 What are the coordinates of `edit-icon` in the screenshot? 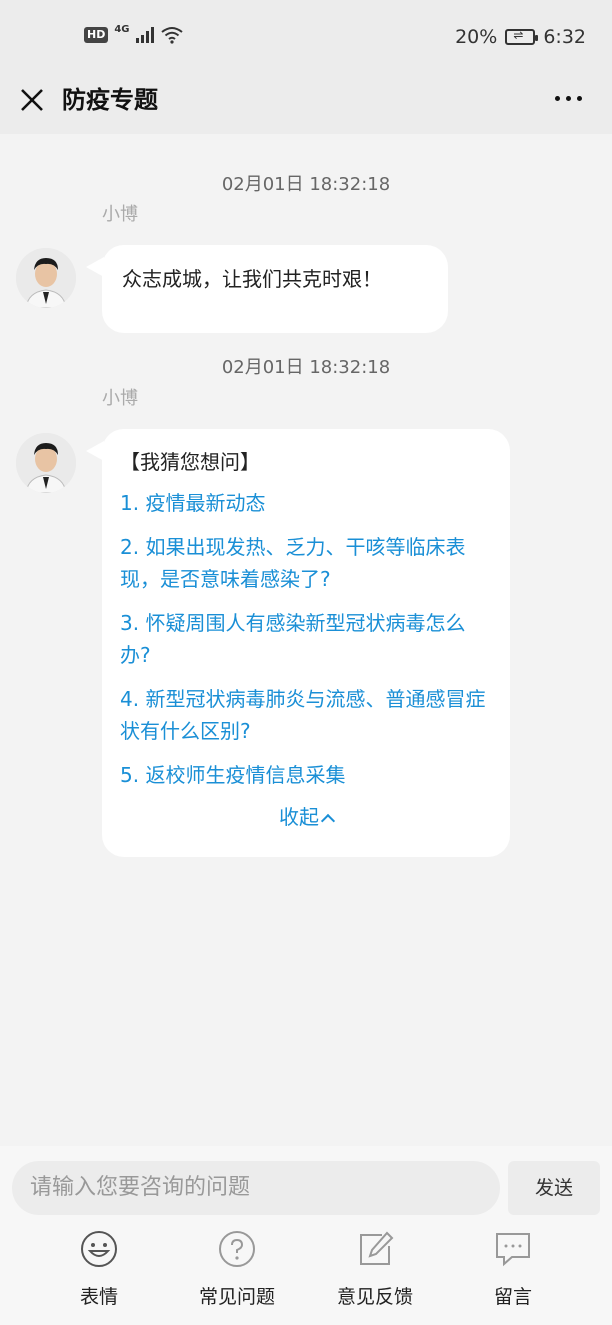 It's located at (377, 1248).